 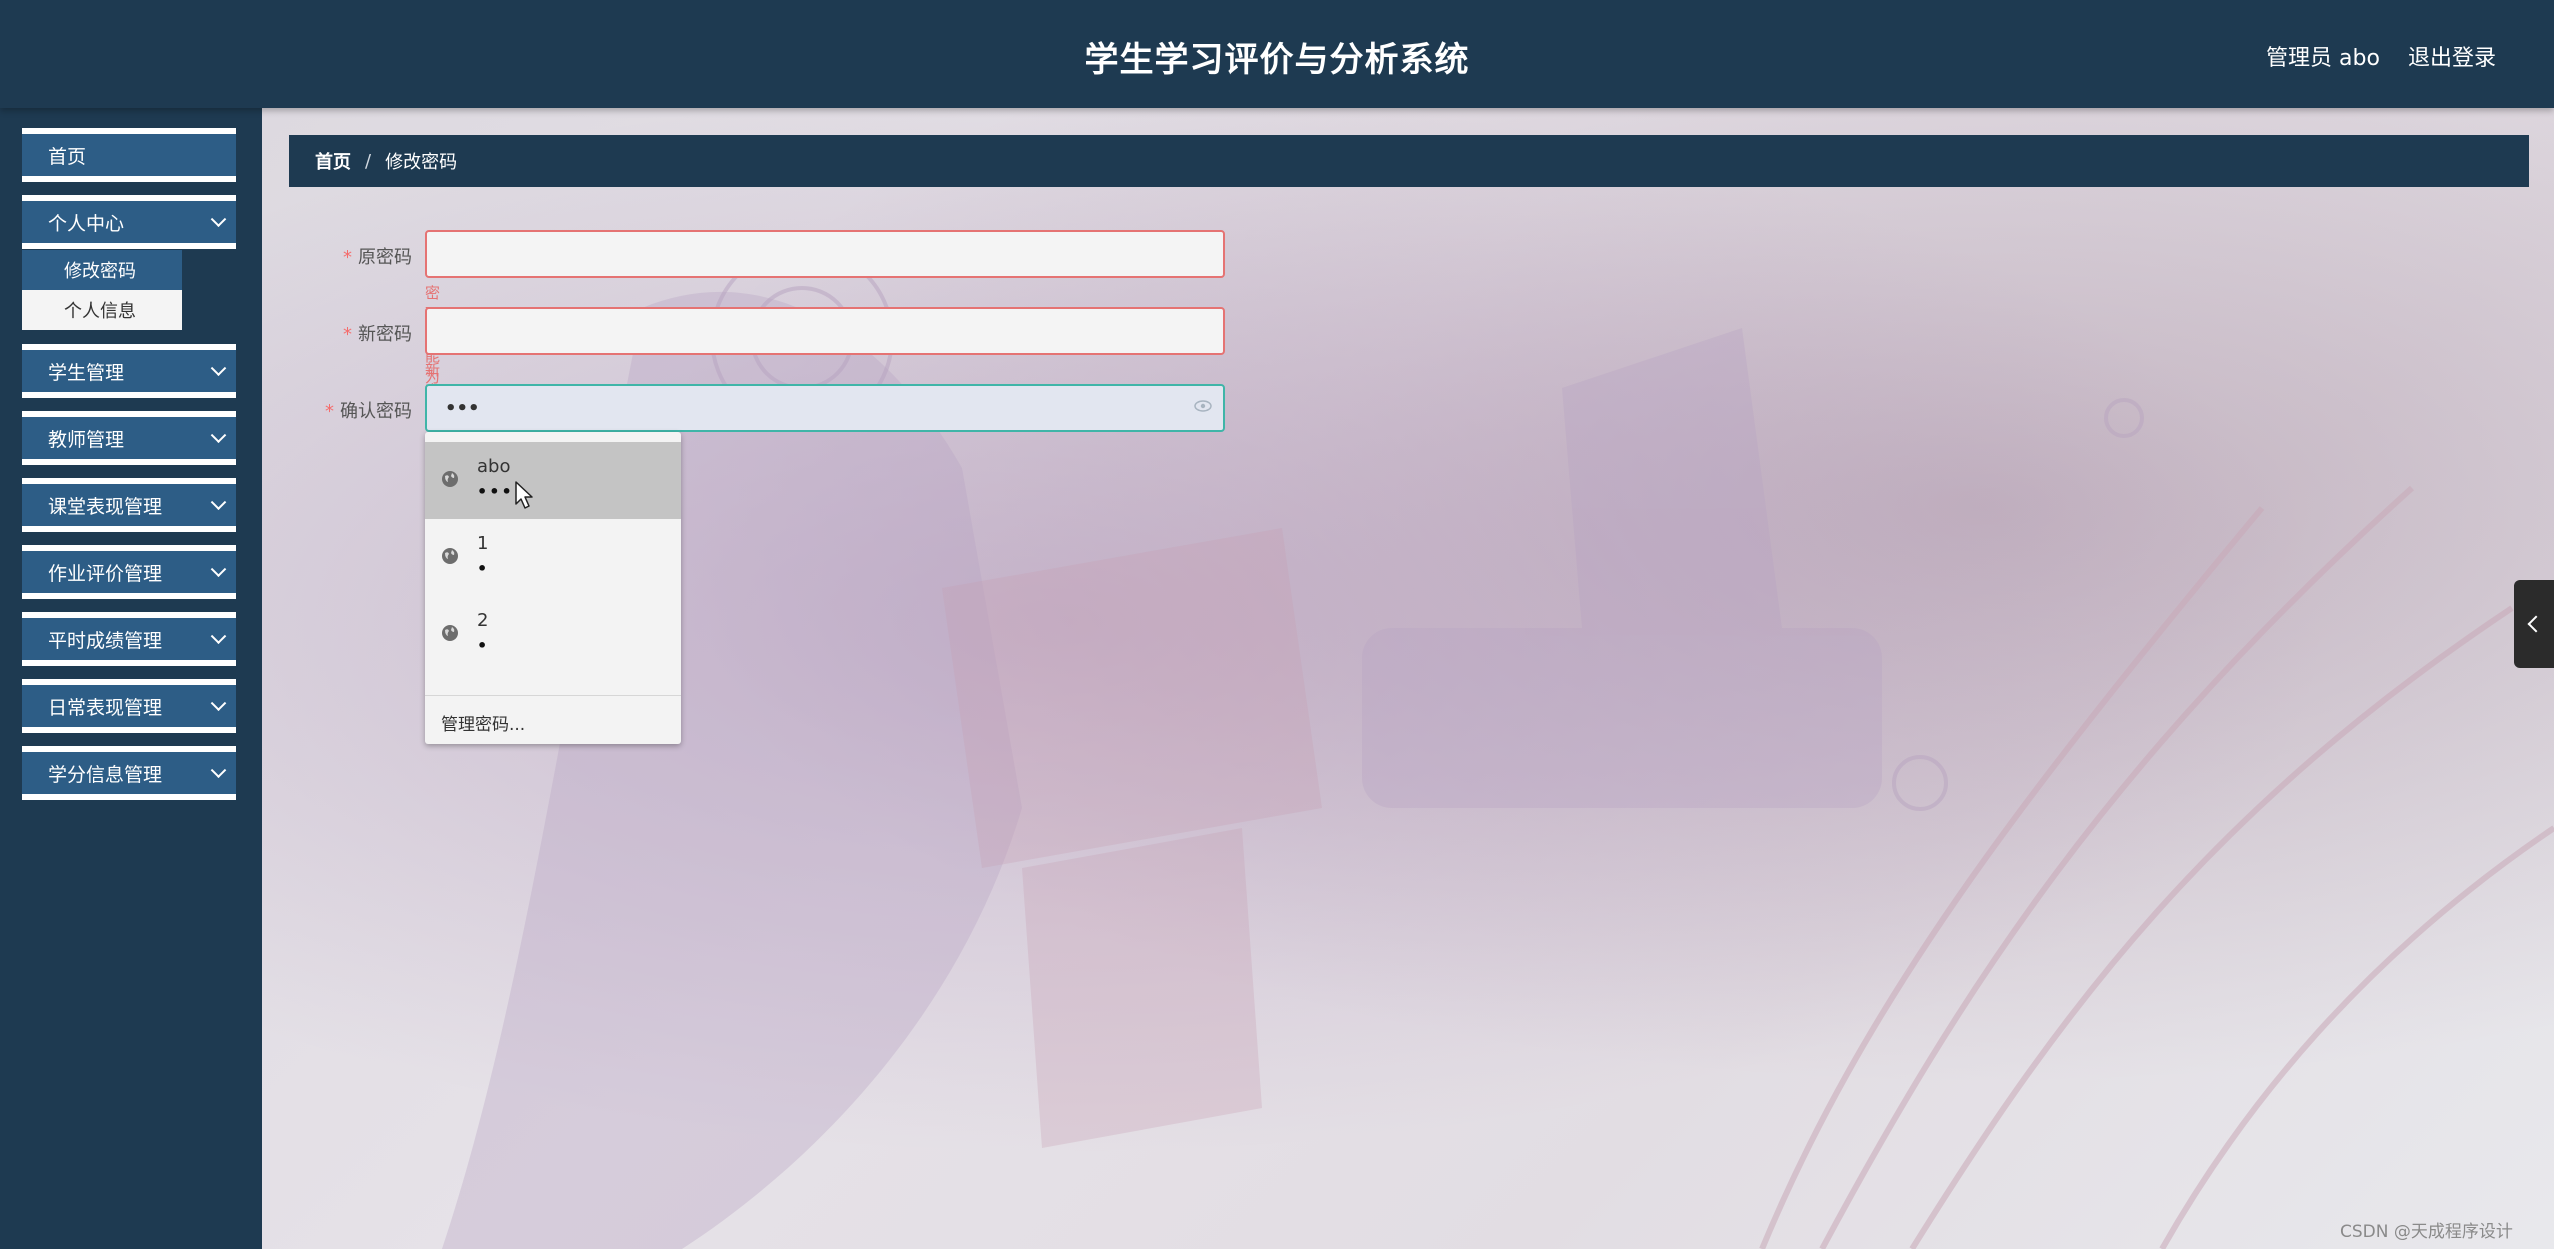 I want to click on autofill-entry: 1 •, so click(x=553, y=557).